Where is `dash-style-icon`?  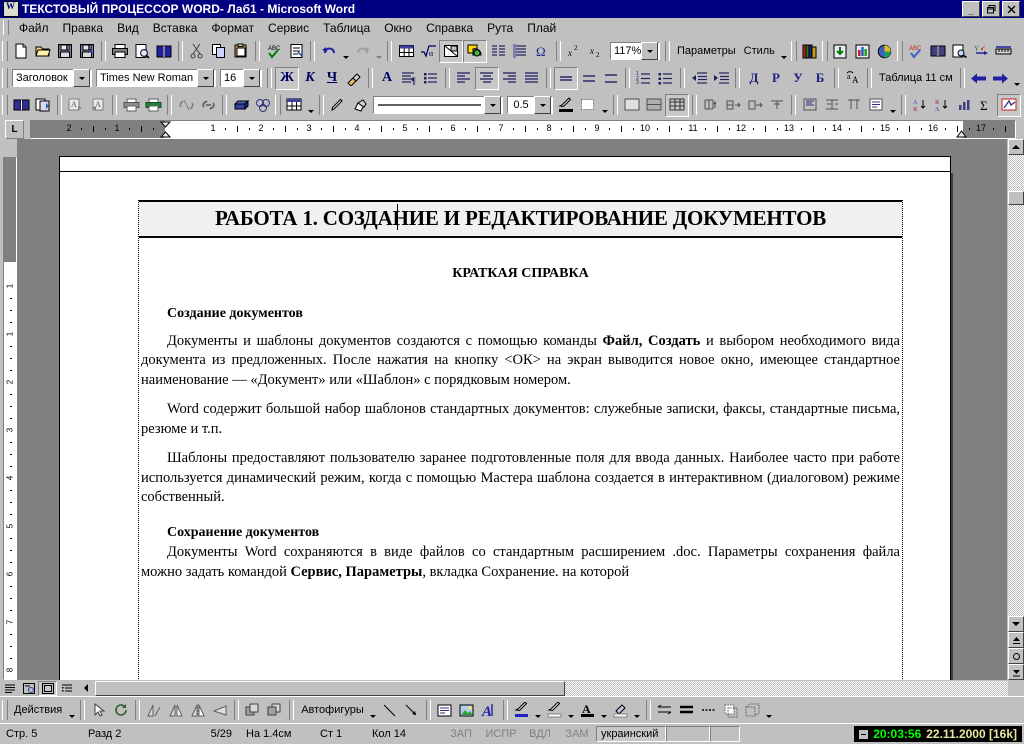
dash-style-icon is located at coordinates (687, 710).